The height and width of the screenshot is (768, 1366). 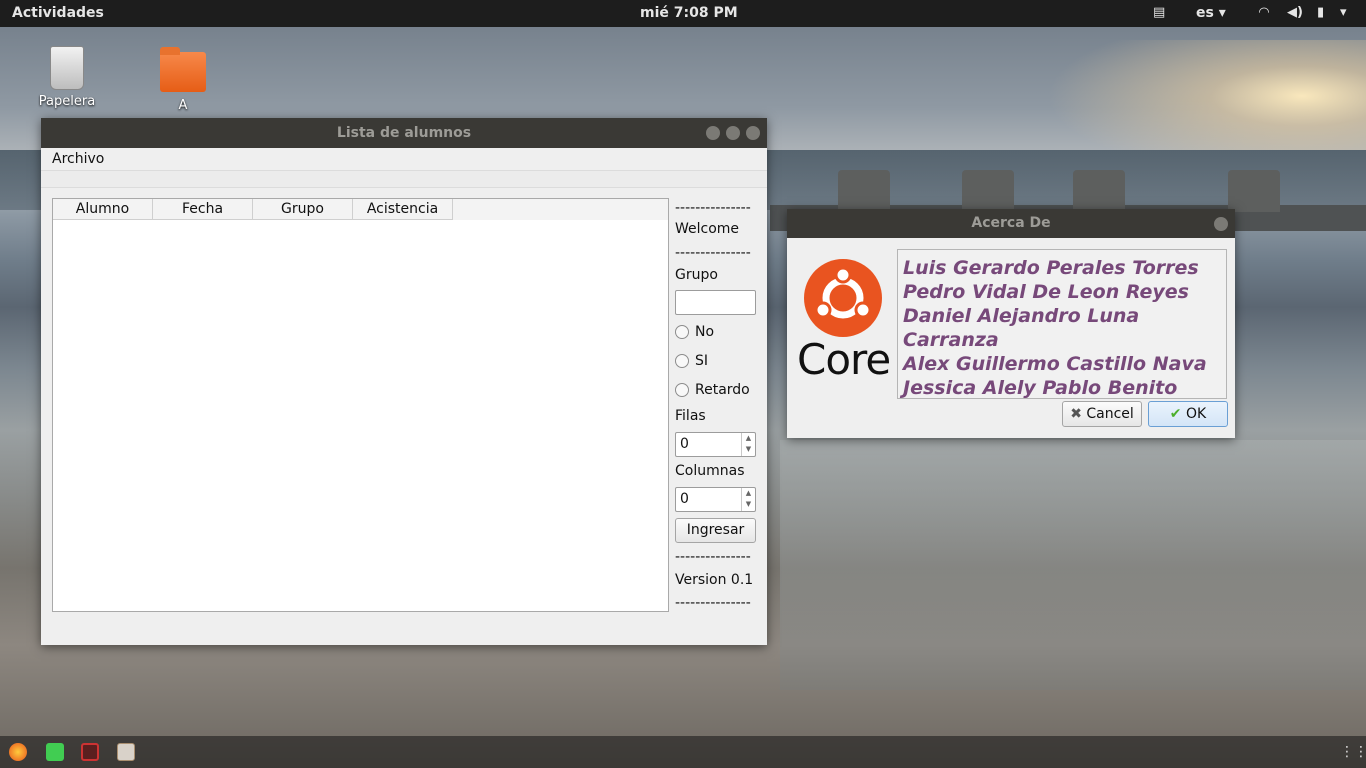 I want to click on ok-label: OK, so click(x=1196, y=414).